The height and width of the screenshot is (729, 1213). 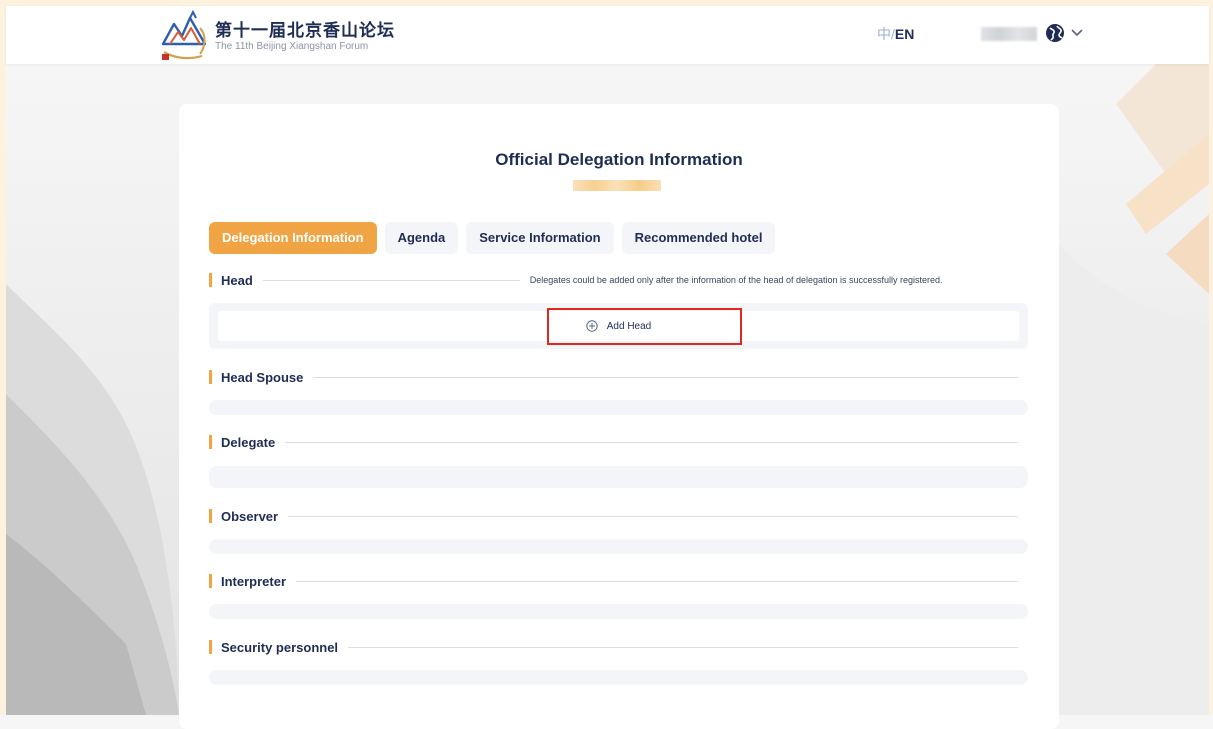 What do you see at coordinates (1009, 34) in the screenshot?
I see `user-name-redacted` at bounding box center [1009, 34].